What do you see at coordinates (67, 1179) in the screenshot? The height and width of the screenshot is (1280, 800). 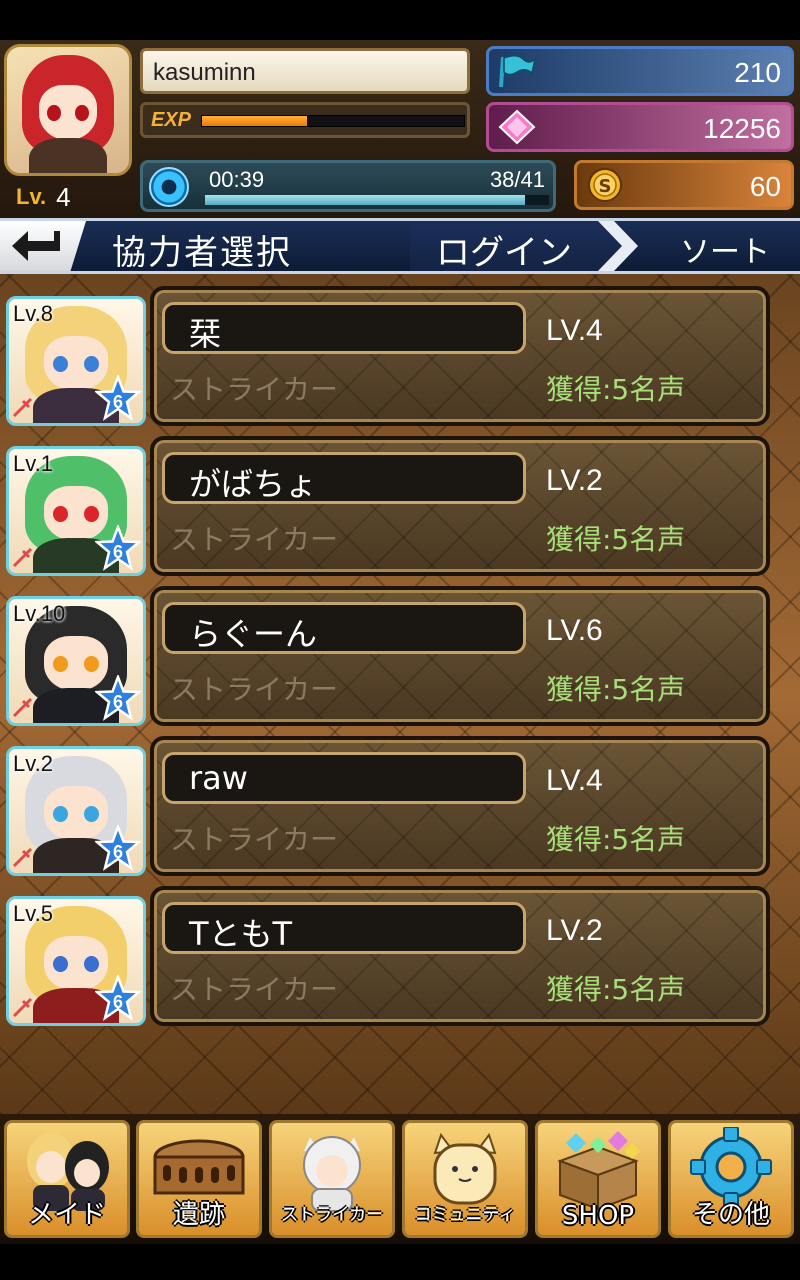 I see `menu-button-maid: メイド` at bounding box center [67, 1179].